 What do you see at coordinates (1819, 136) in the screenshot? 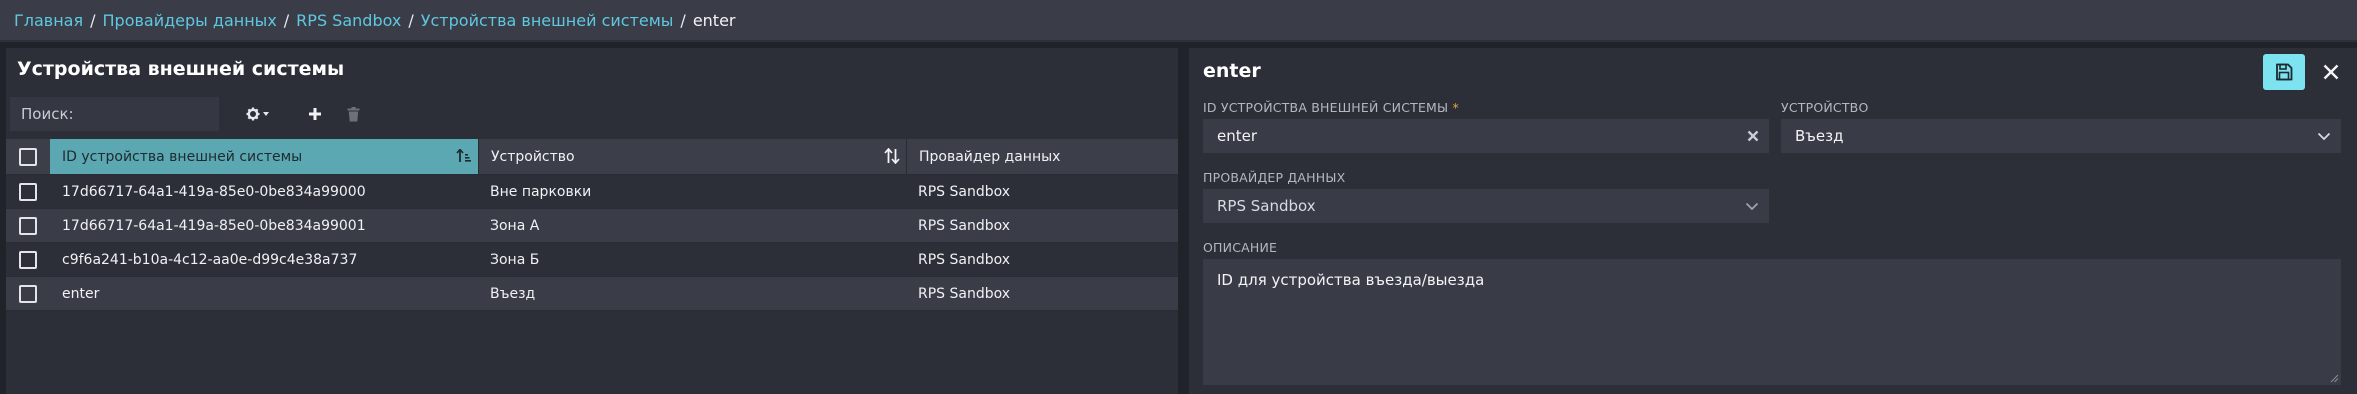
I see `device-select-value: Въезд` at bounding box center [1819, 136].